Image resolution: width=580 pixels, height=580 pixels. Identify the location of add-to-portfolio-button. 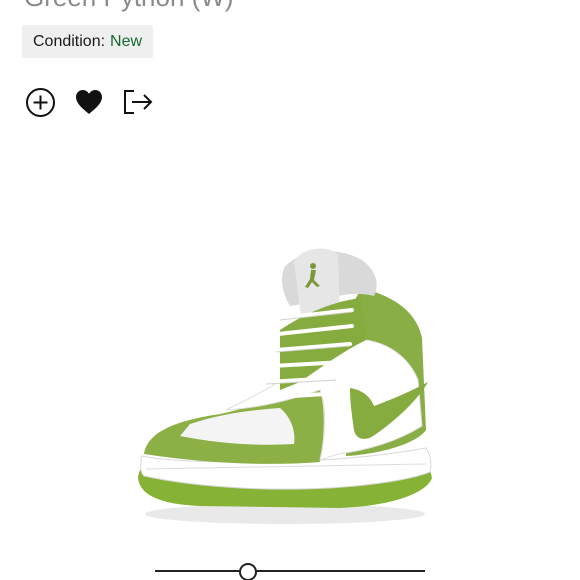
(40, 102).